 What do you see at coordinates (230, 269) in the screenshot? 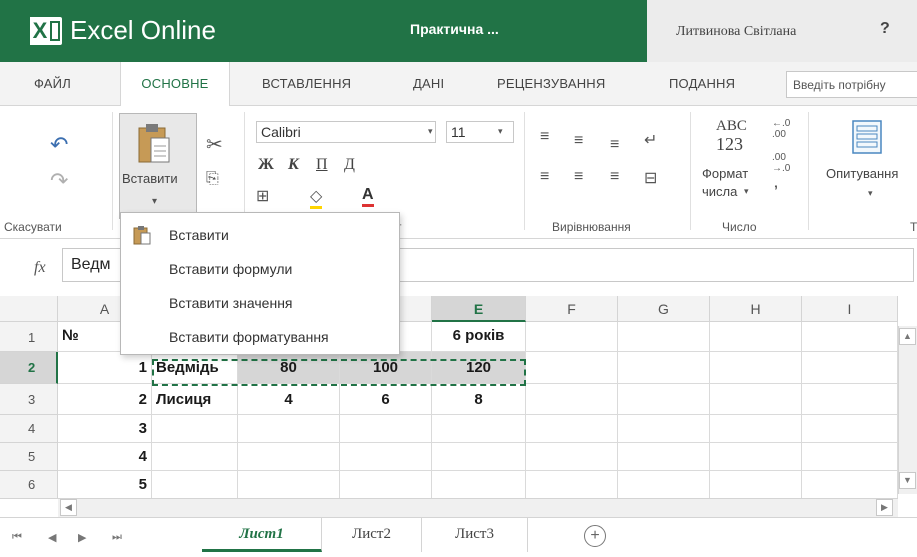
I see `menu-item-paste-formulas: Вставити формули` at bounding box center [230, 269].